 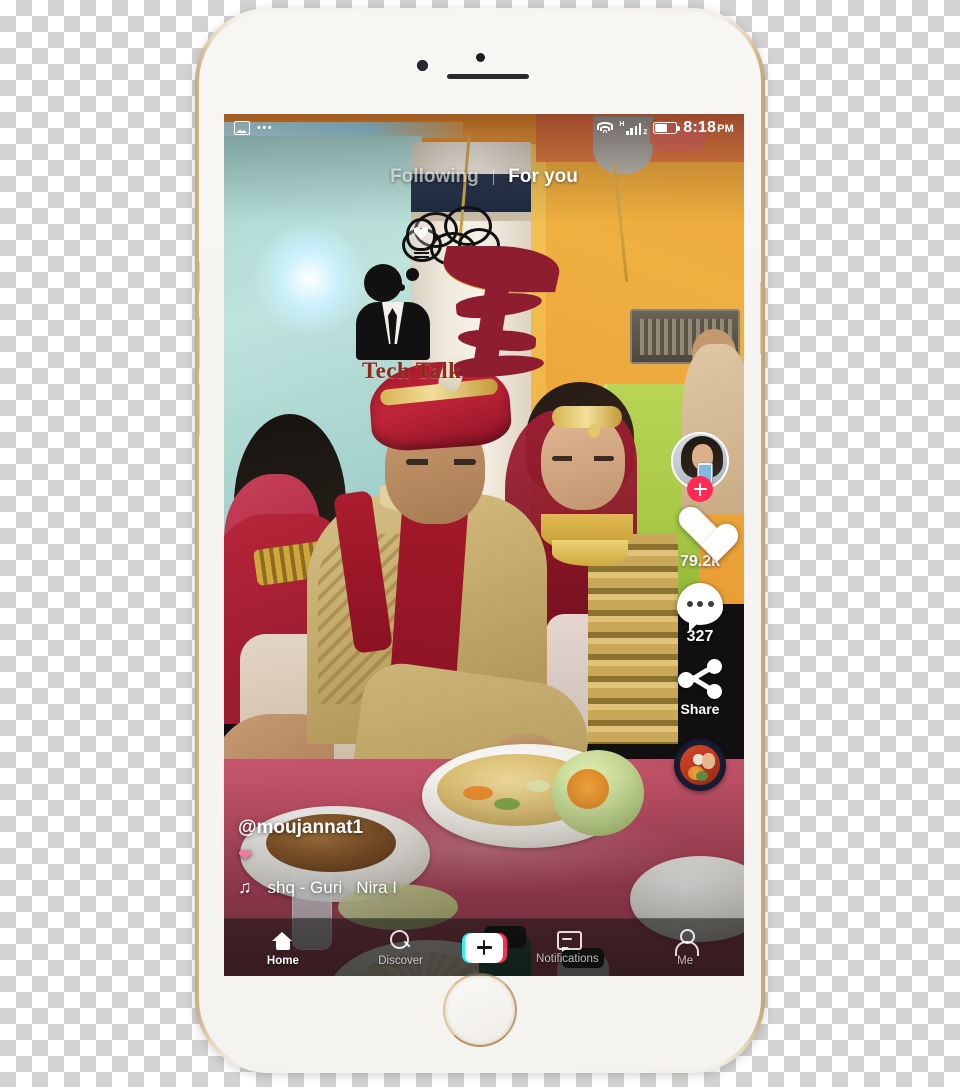 I want to click on nav-label-notifications: Notifications, so click(x=567, y=959).